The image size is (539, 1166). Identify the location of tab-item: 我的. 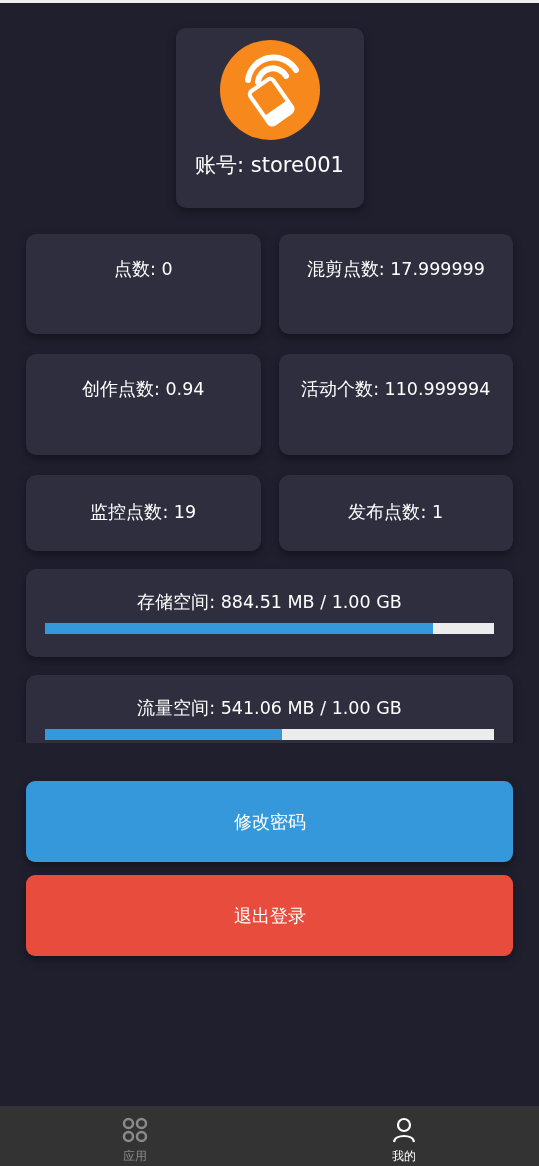
(404, 1136).